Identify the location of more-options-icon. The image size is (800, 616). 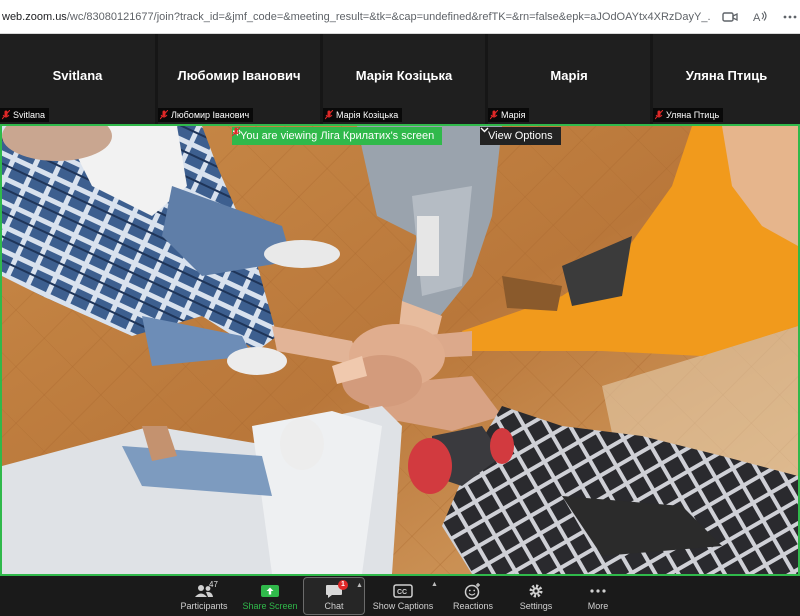
(790, 17).